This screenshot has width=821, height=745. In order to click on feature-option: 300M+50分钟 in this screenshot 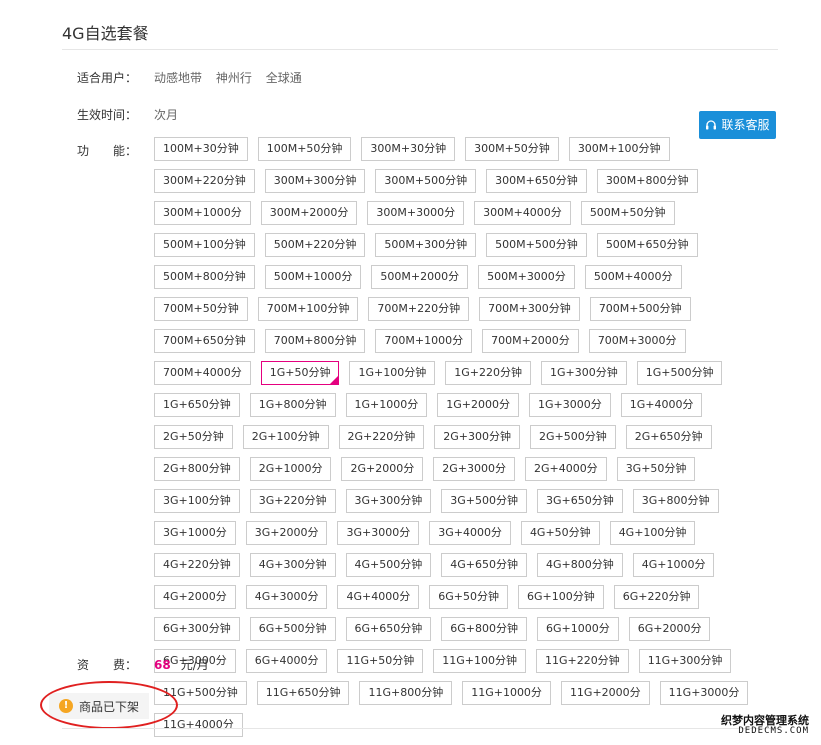, I will do `click(512, 149)`.